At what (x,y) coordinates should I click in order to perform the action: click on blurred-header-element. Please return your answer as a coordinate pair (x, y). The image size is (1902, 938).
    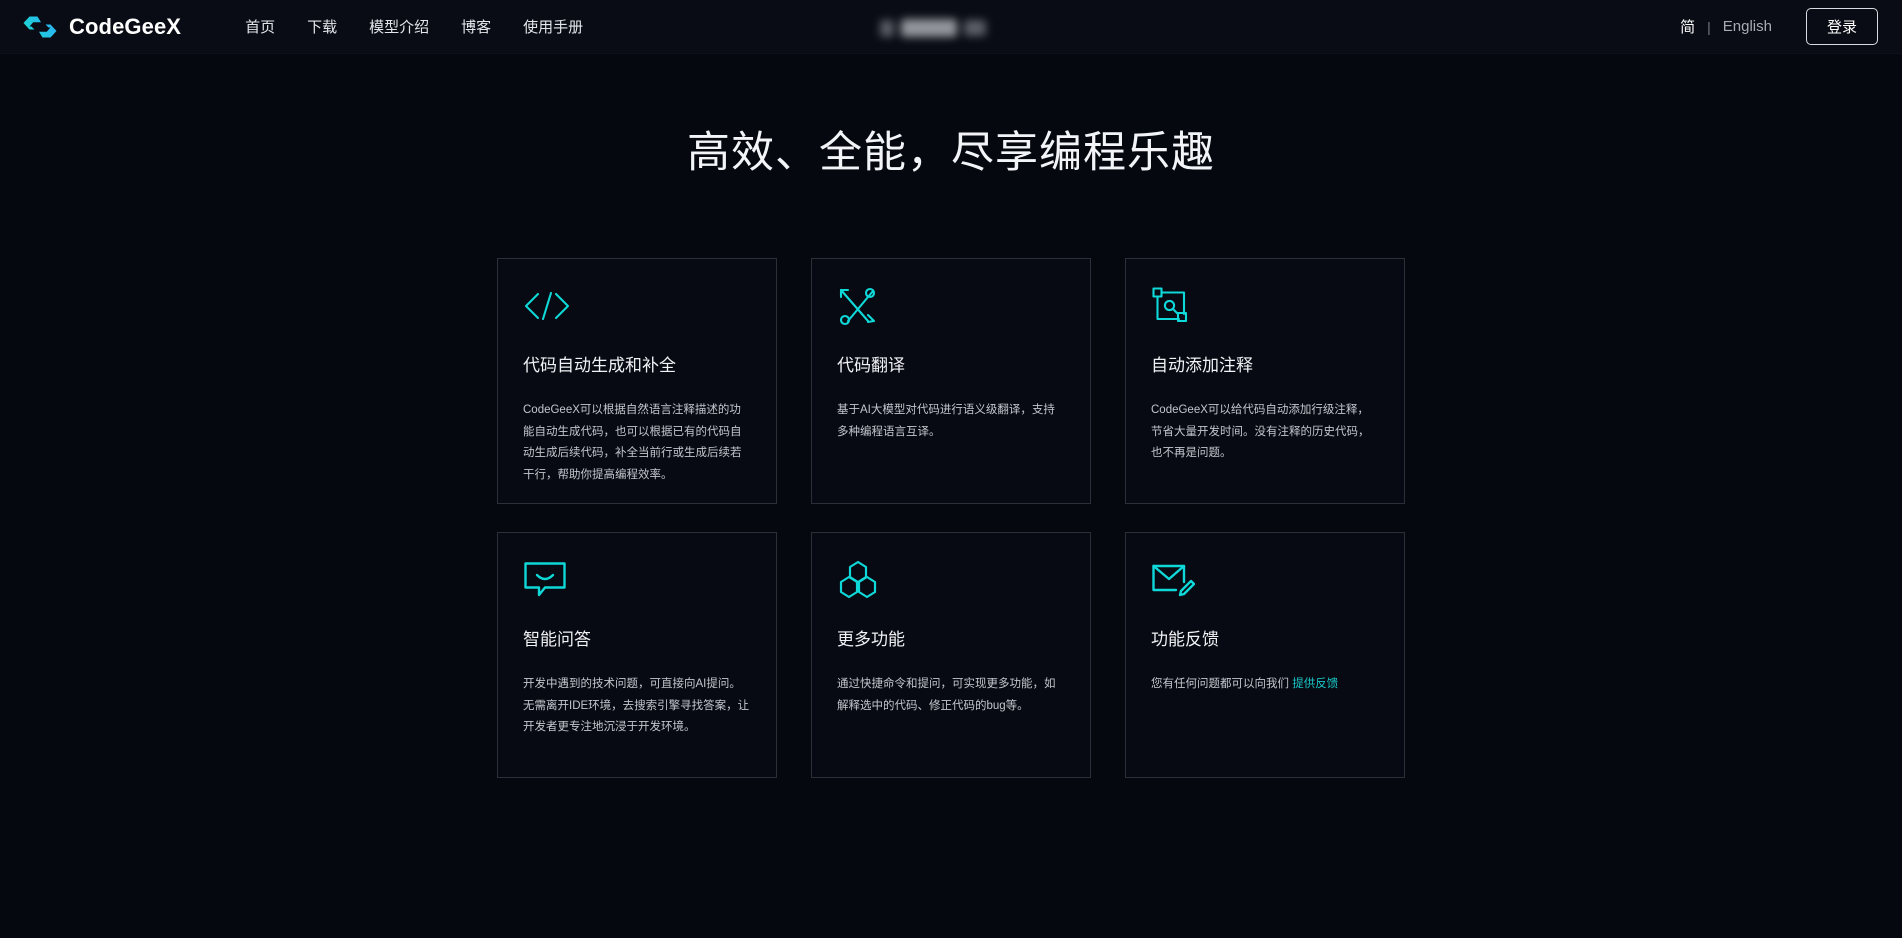
    Looking at the image, I should click on (942, 28).